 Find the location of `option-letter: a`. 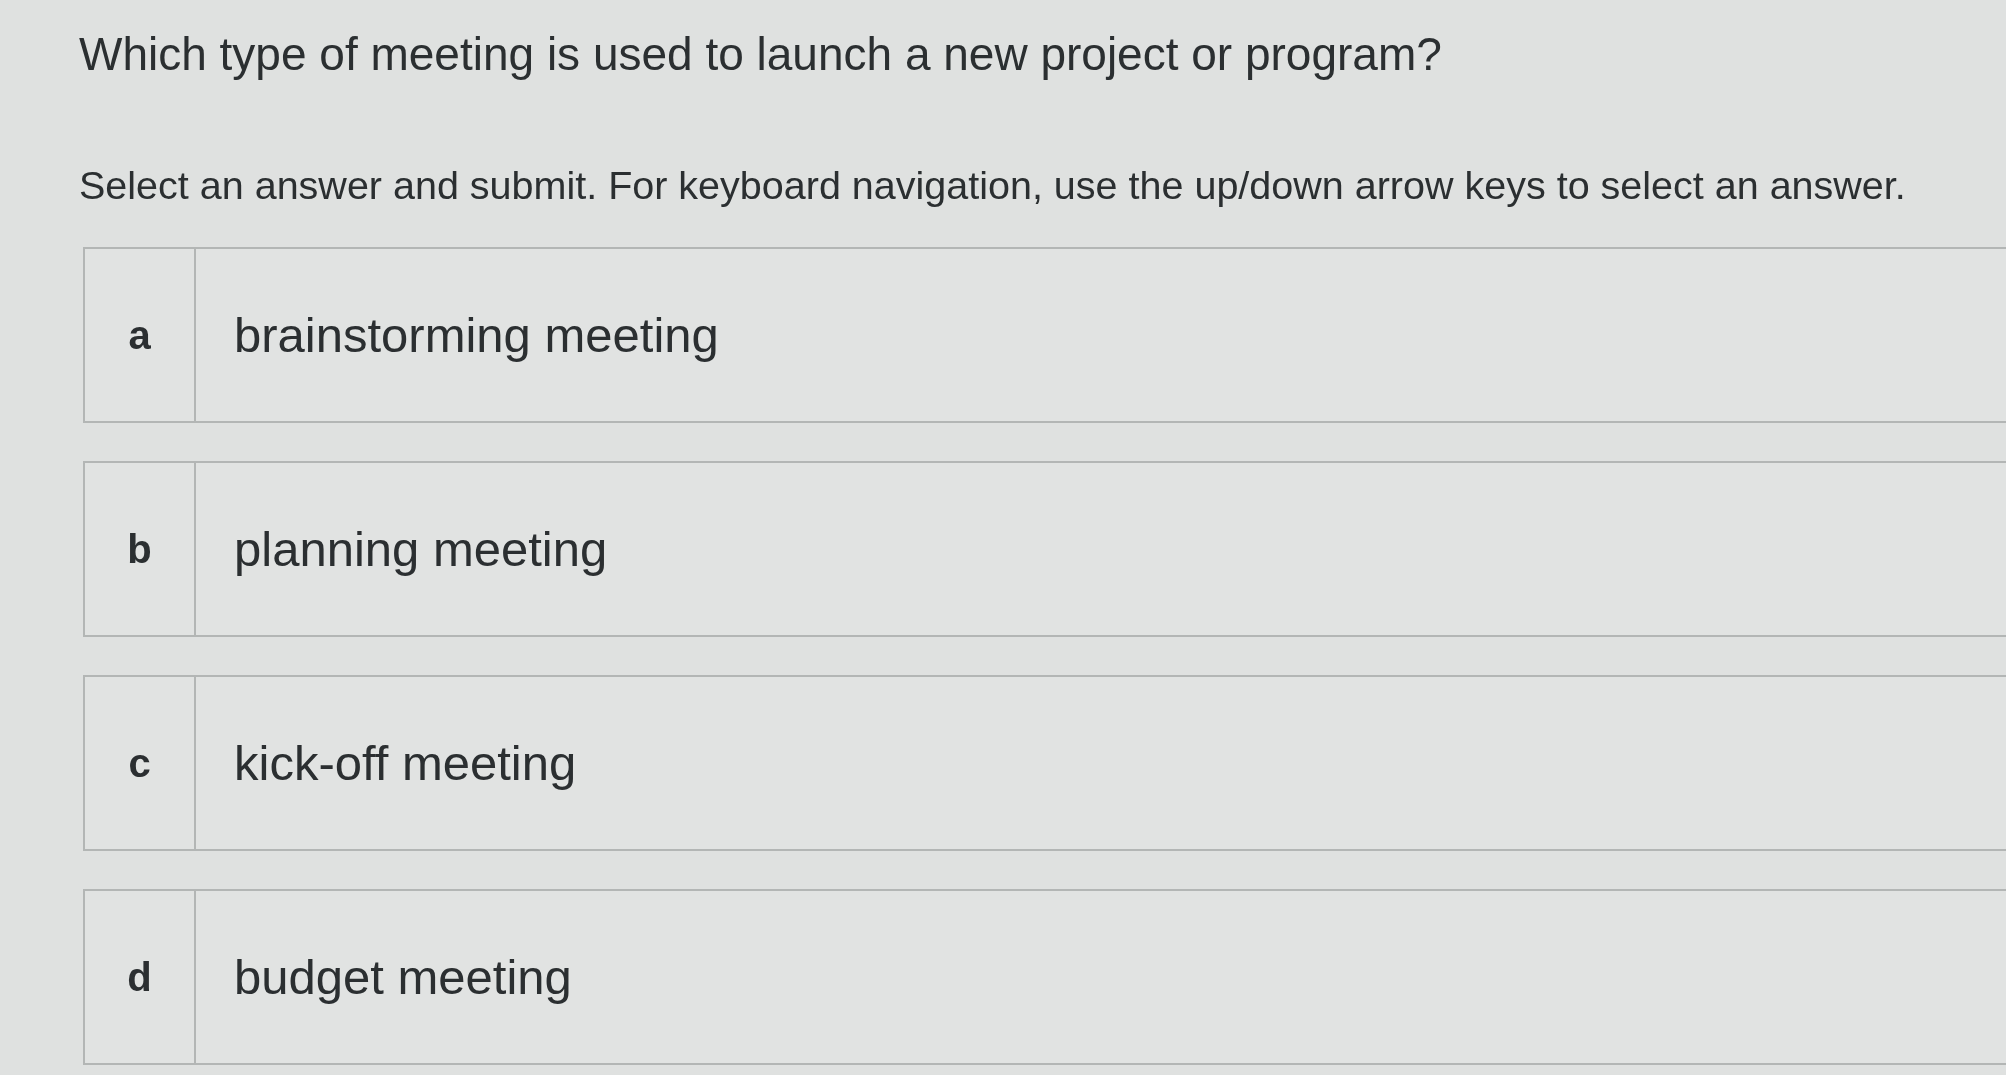

option-letter: a is located at coordinates (140, 335).